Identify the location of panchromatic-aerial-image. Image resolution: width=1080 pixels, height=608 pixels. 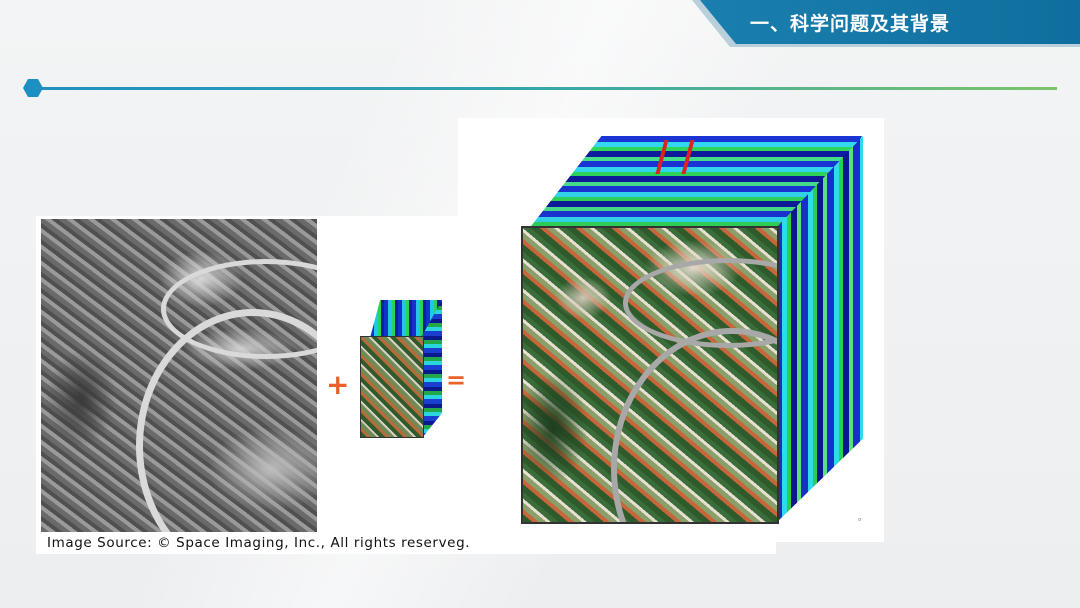
(179, 375).